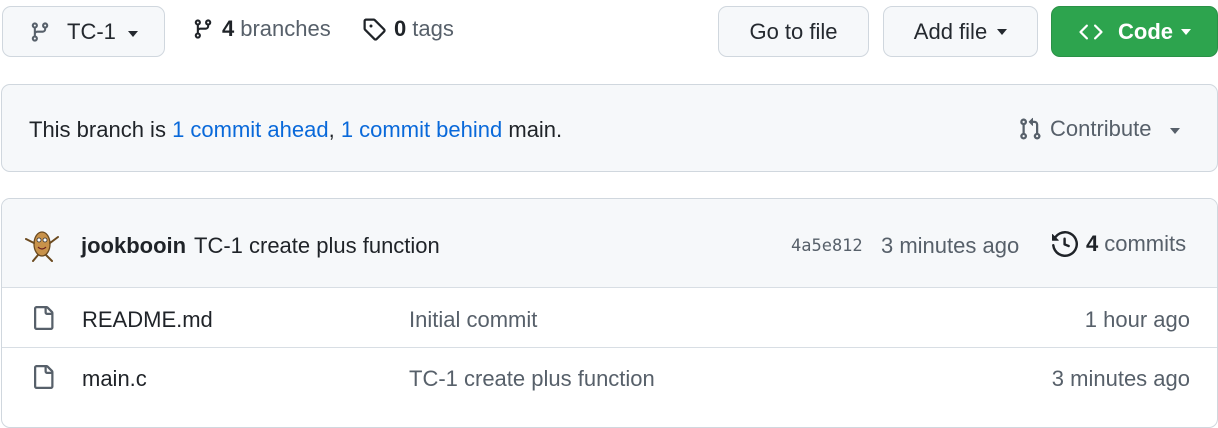  Describe the element at coordinates (473, 320) in the screenshot. I see `file-commit-message: Initial commit` at that location.